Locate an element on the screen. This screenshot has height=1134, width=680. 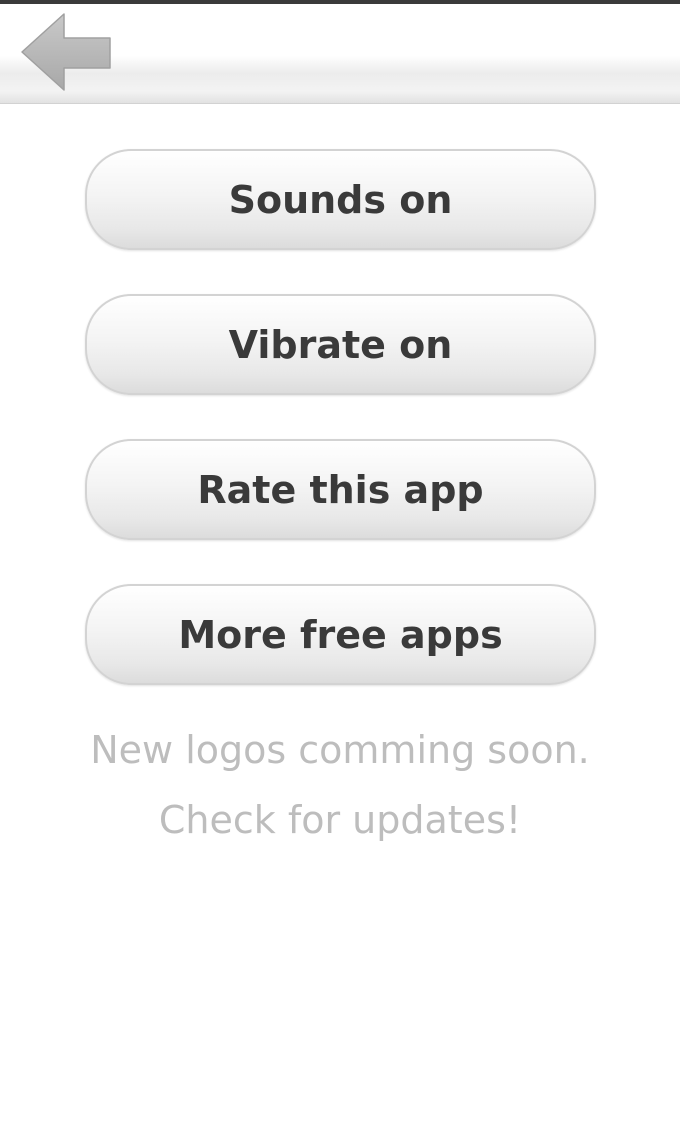
vibrate-toggle-button: Vibrate on is located at coordinates (340, 344).